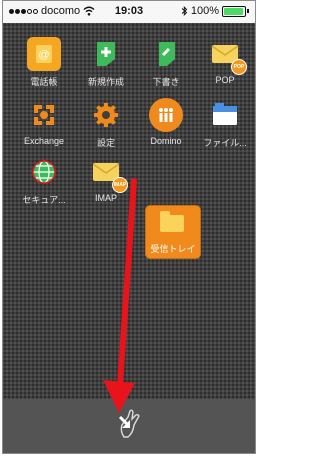  What do you see at coordinates (106, 54) in the screenshot?
I see `compose-icon` at bounding box center [106, 54].